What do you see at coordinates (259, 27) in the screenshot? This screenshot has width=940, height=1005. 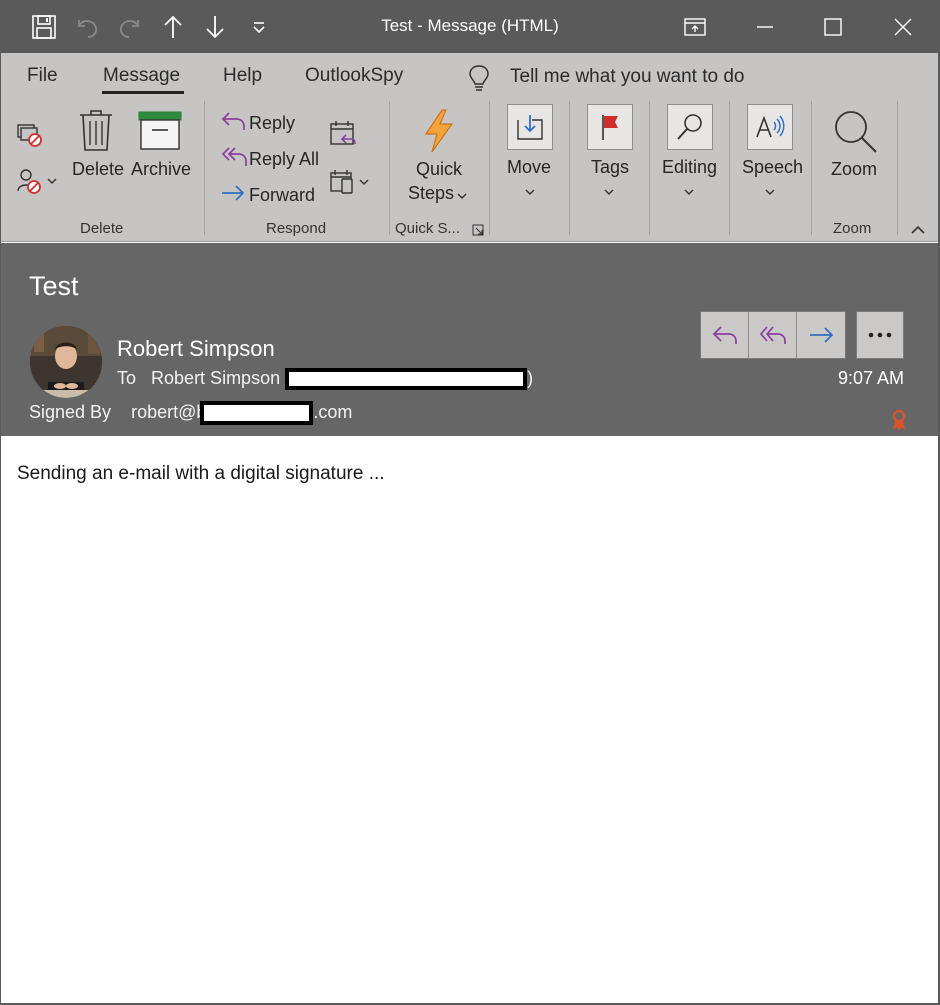 I see `customize-toolbar-icon` at bounding box center [259, 27].